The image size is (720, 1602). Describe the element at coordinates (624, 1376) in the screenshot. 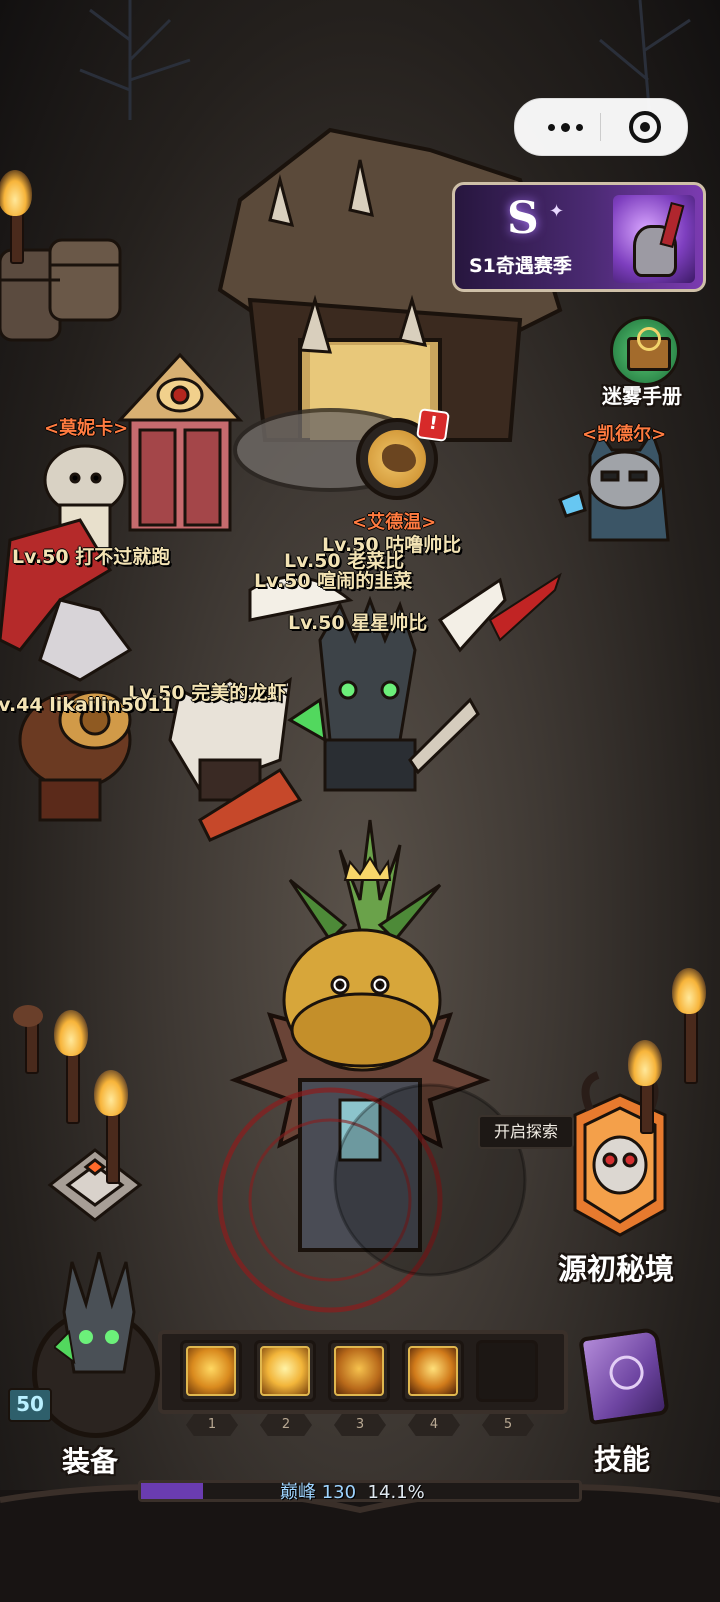

I see `skill-book-icon` at that location.